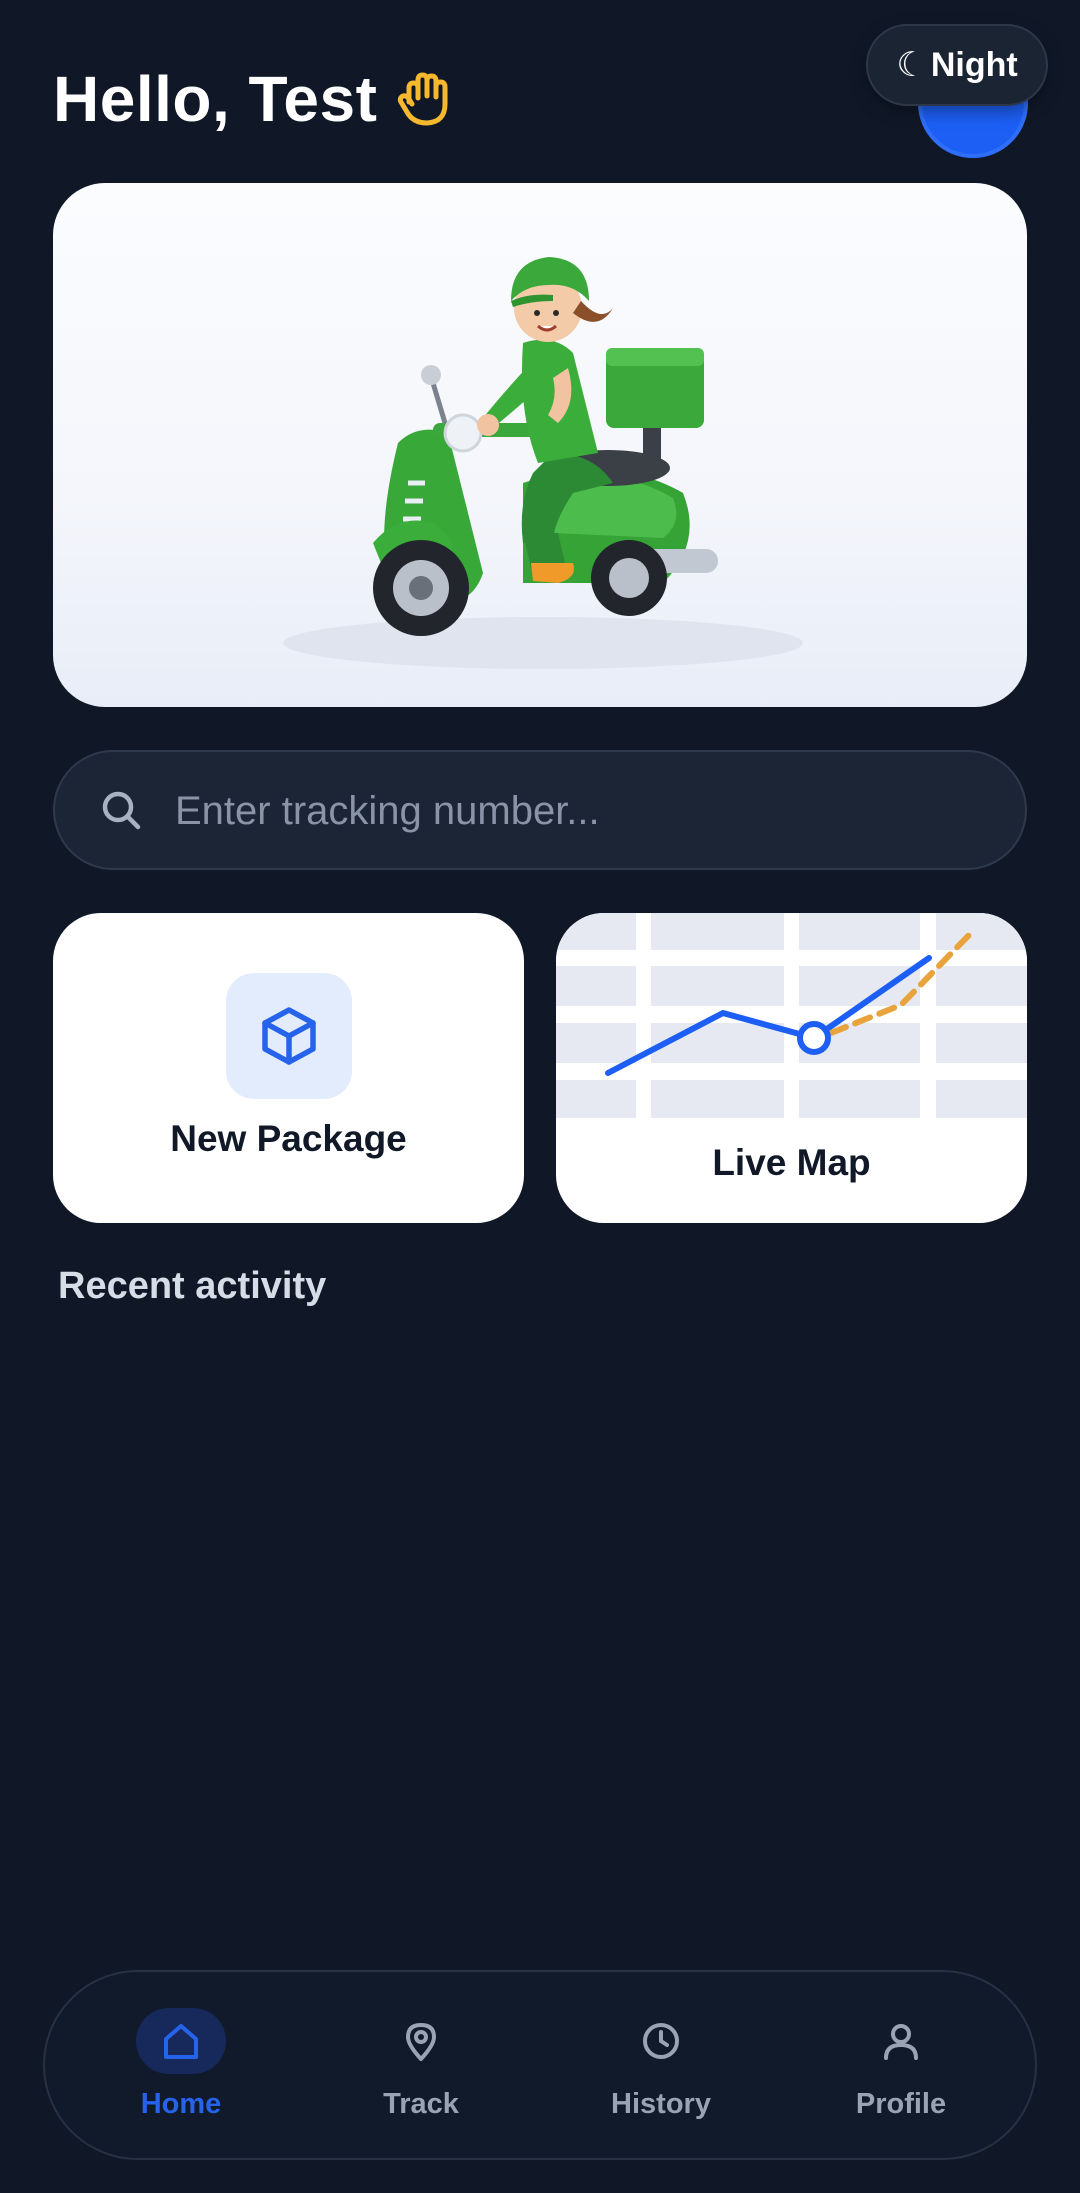 The height and width of the screenshot is (2193, 1080). Describe the element at coordinates (421, 2104) in the screenshot. I see `nav-label-track: Track` at that location.